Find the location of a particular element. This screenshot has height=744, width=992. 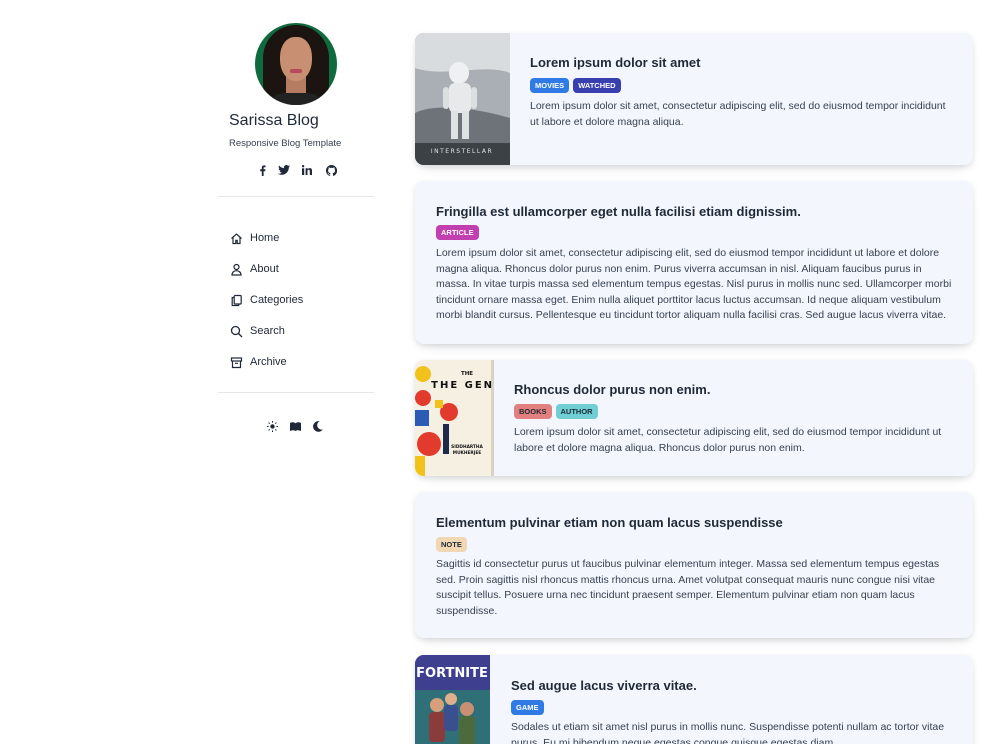

sidebar-item-categories: Categories is located at coordinates (266, 300).